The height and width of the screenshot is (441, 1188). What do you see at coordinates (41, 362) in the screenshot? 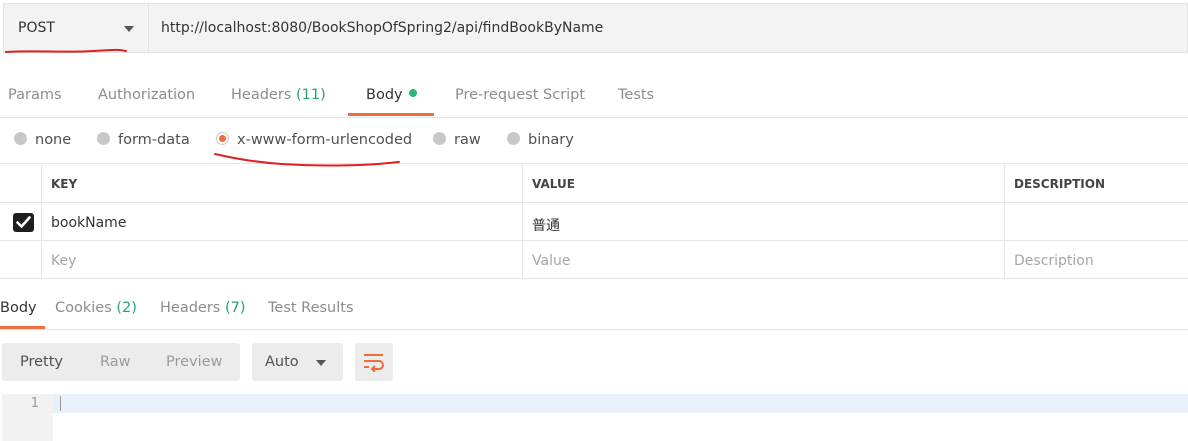
I see `pretty-button: Pretty` at bounding box center [41, 362].